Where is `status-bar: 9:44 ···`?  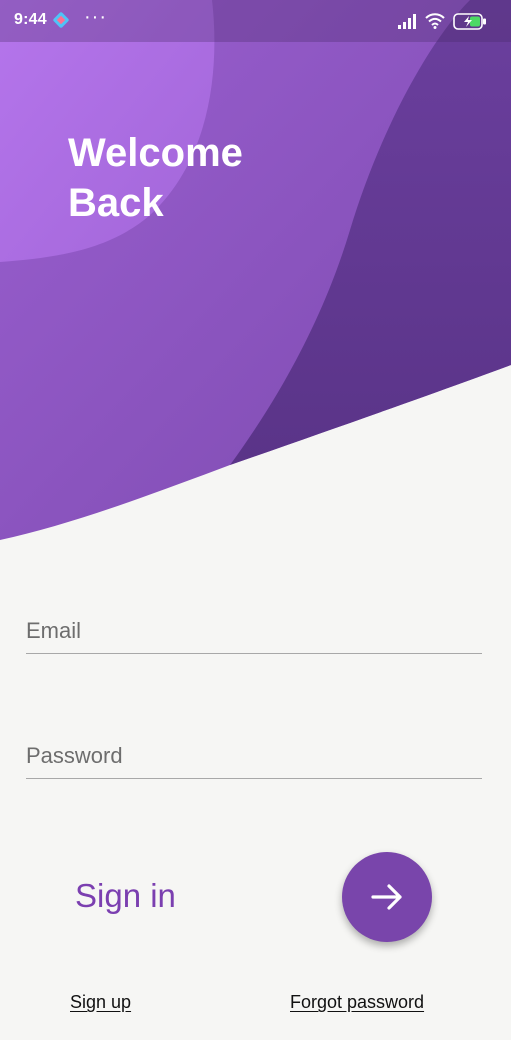
status-bar: 9:44 ··· is located at coordinates (255, 21).